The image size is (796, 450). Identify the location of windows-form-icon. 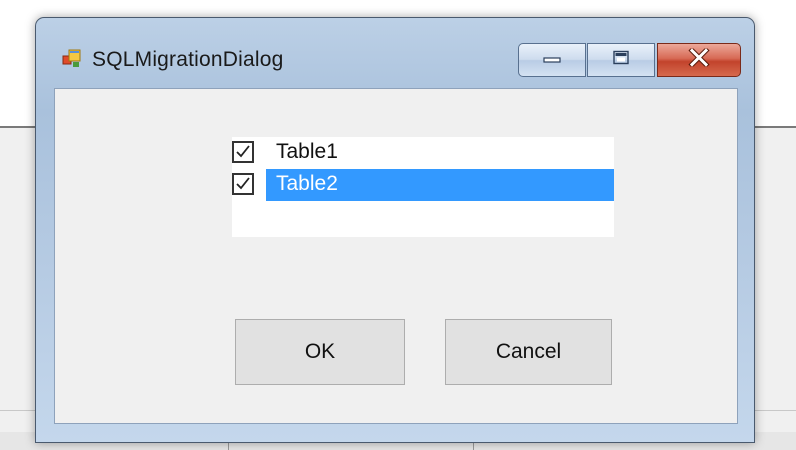
(72, 58).